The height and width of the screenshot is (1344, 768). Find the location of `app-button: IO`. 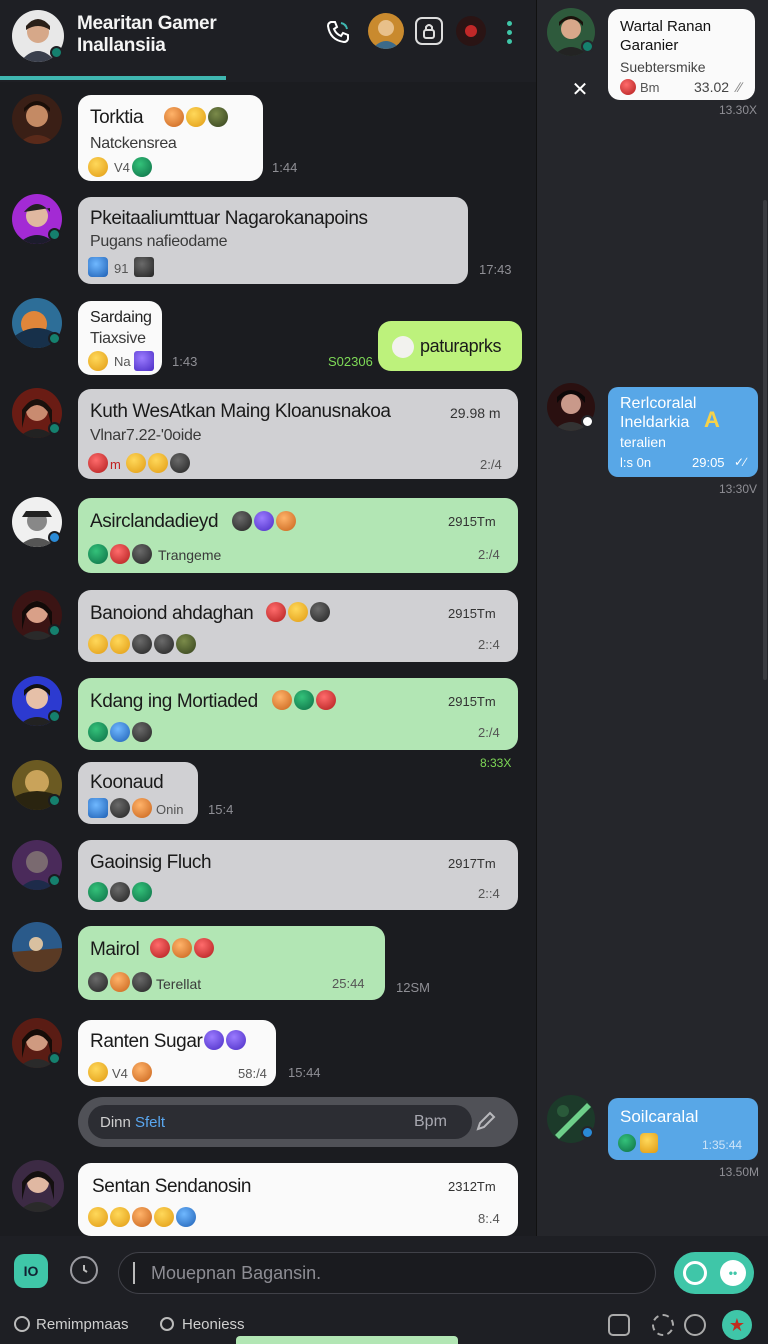

app-button: IO is located at coordinates (31, 1271).